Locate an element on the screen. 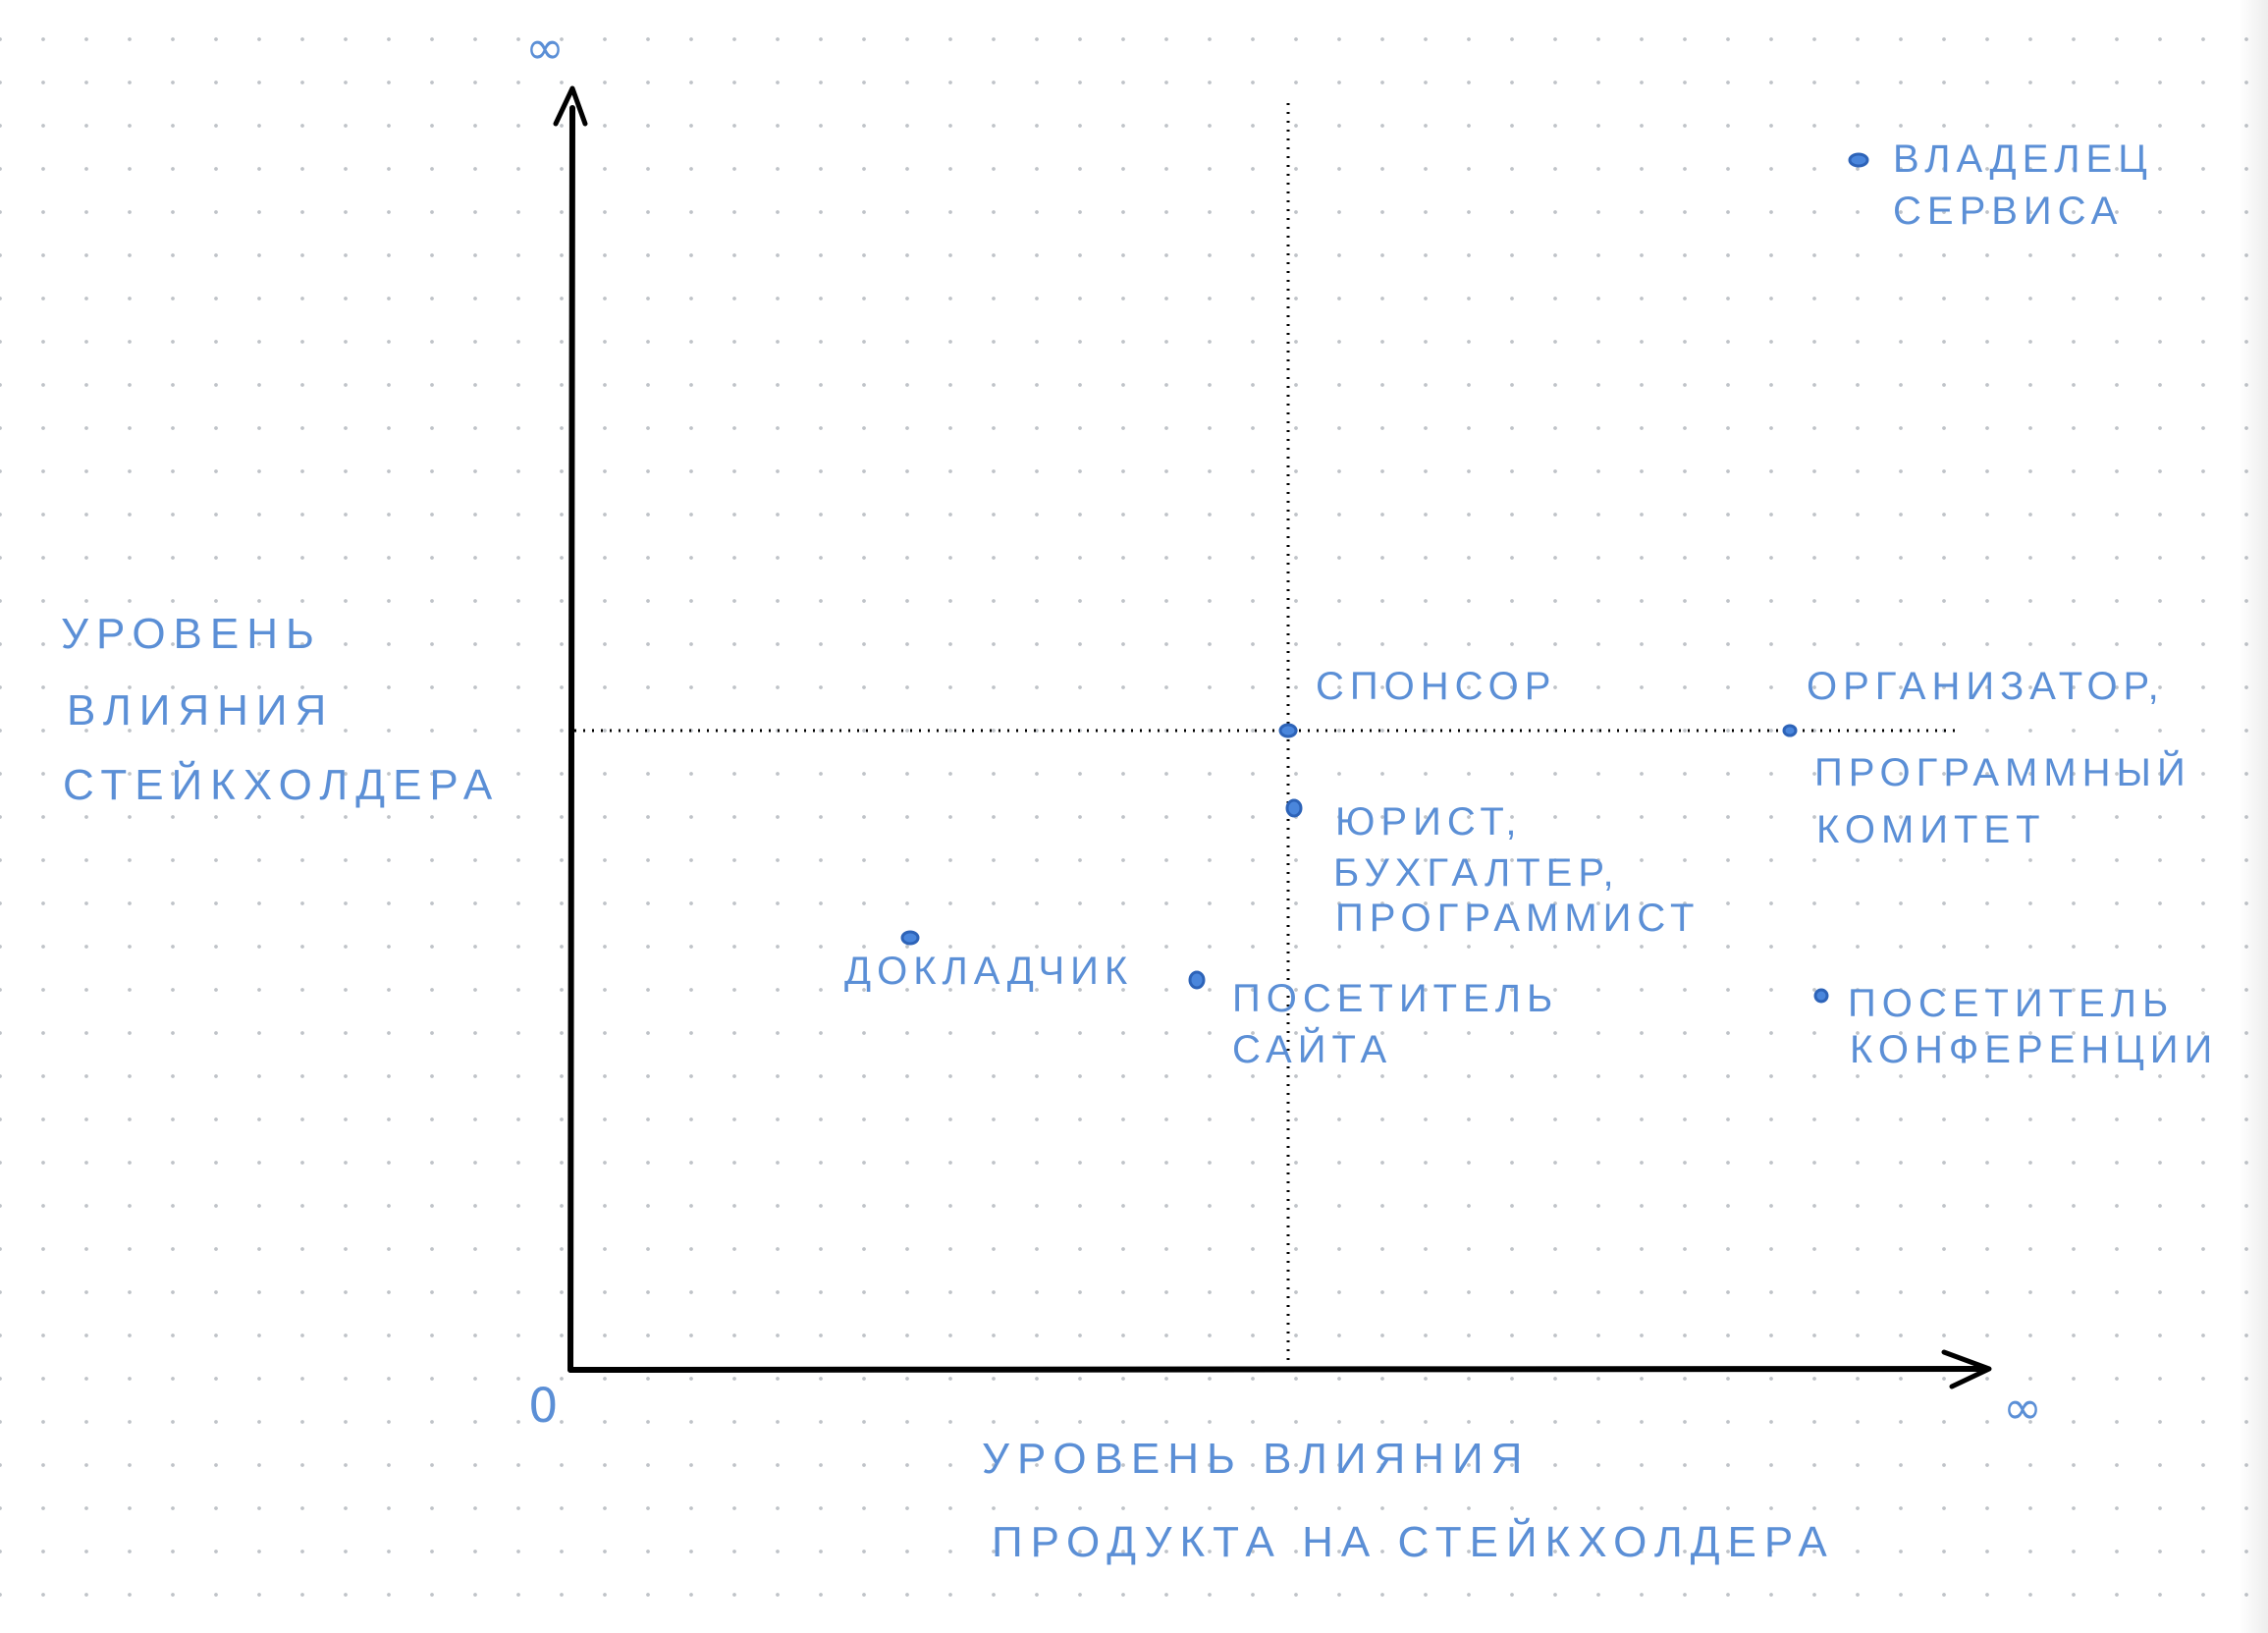 The image size is (2268, 1633). x-axis is located at coordinates (1276, 1369).